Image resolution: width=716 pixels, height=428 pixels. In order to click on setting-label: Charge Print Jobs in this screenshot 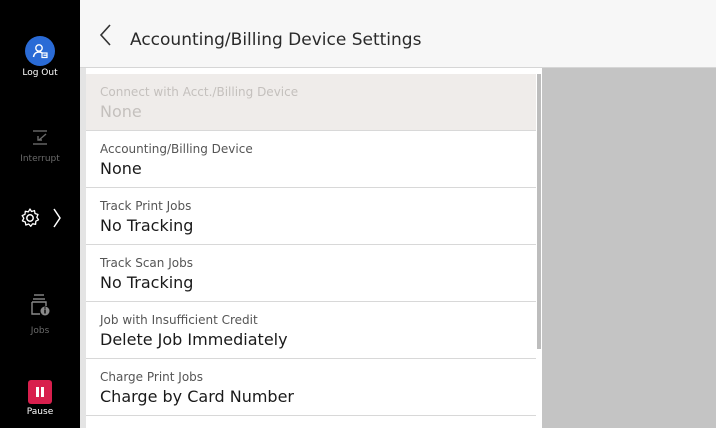, I will do `click(152, 377)`.